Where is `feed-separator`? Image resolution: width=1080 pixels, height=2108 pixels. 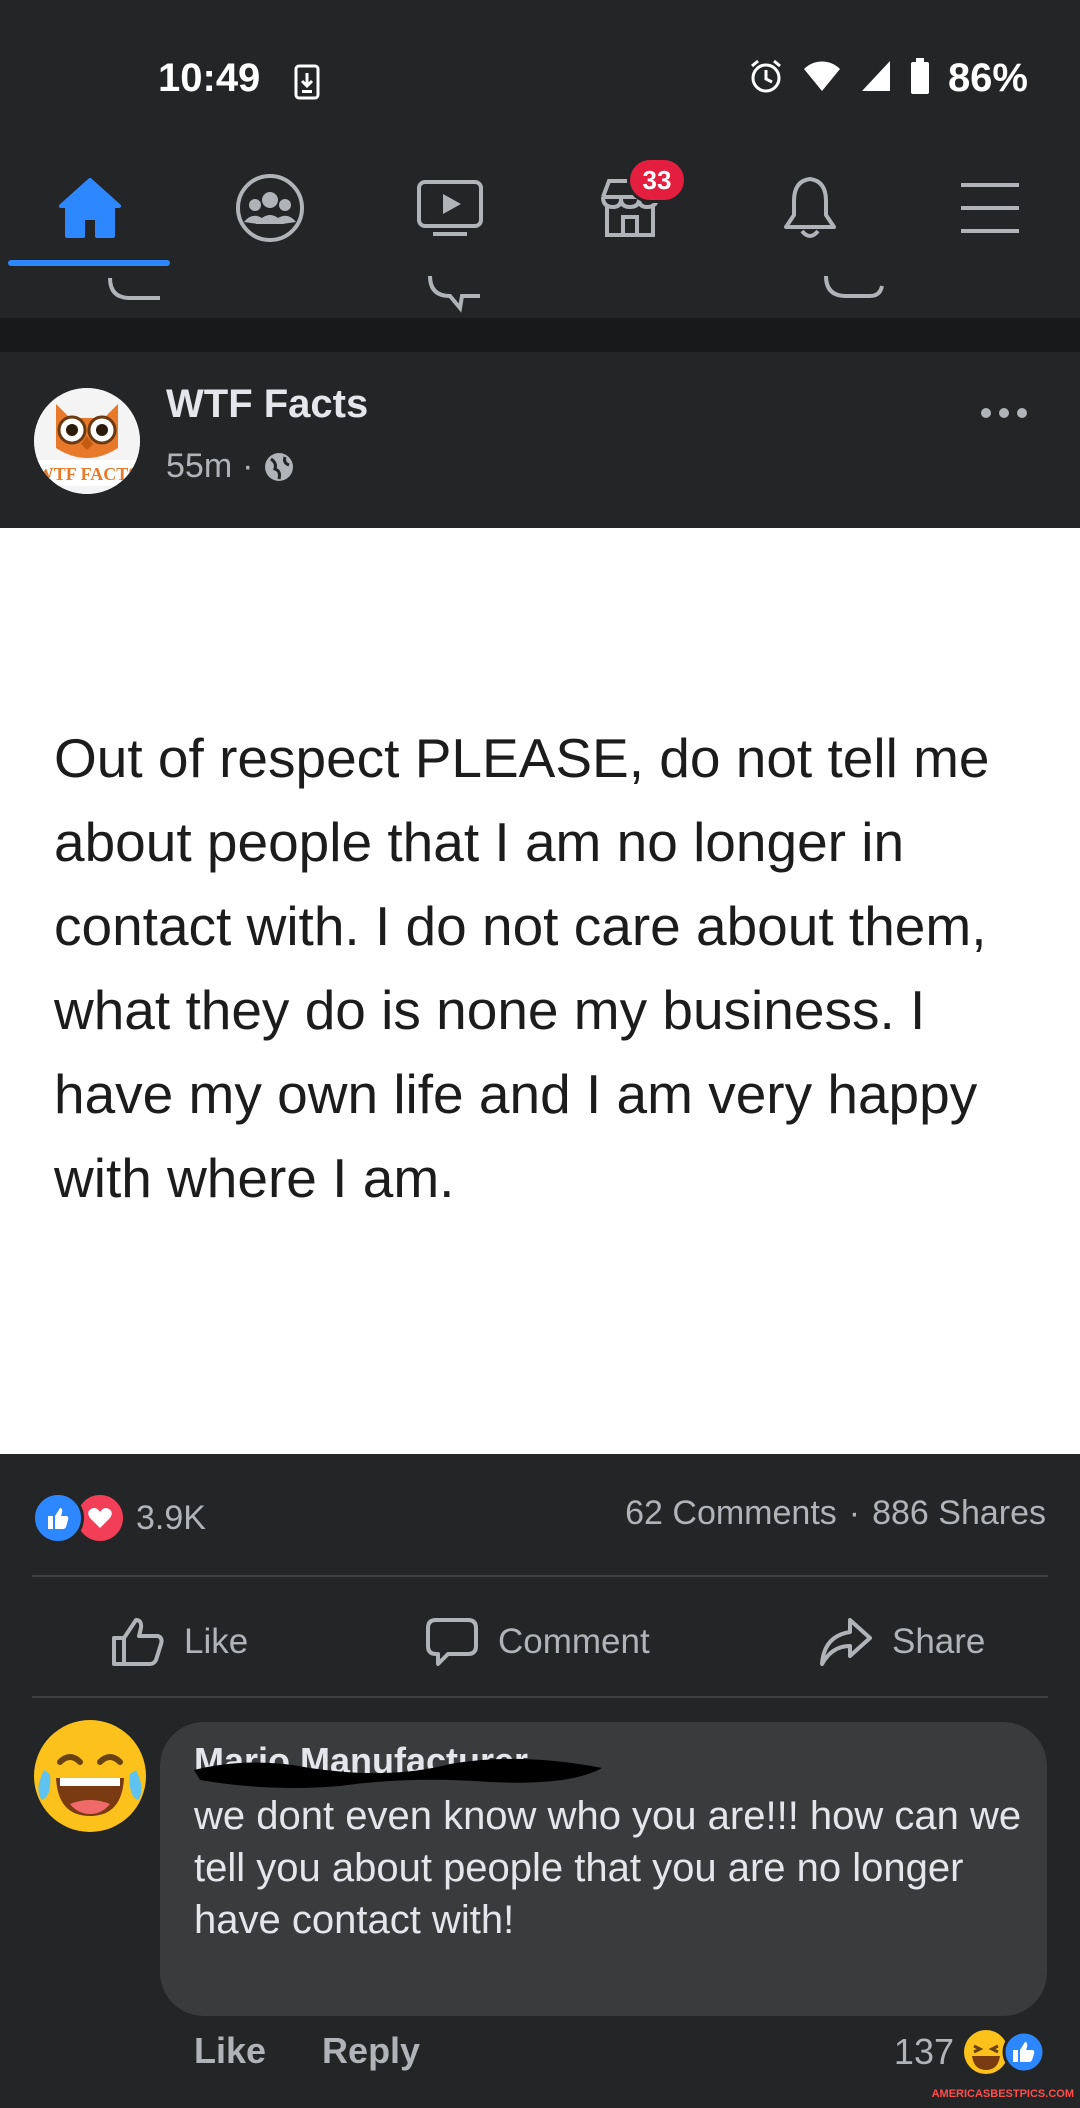 feed-separator is located at coordinates (540, 335).